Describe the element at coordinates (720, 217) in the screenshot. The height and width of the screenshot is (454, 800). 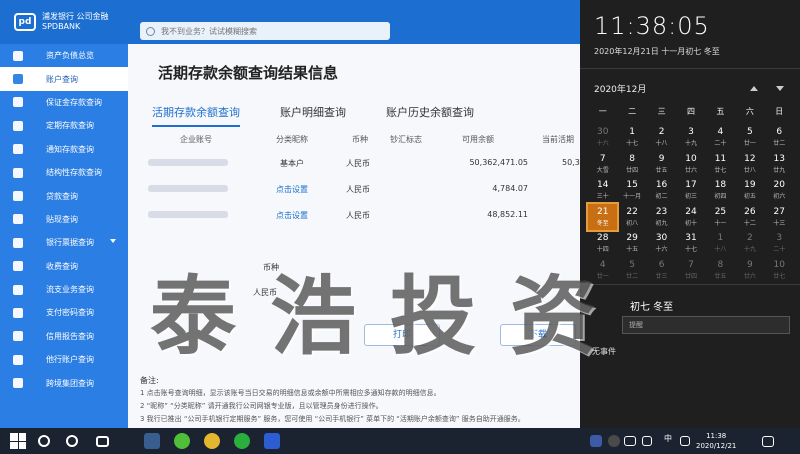
I see `calendar-day: 25 十一` at that location.